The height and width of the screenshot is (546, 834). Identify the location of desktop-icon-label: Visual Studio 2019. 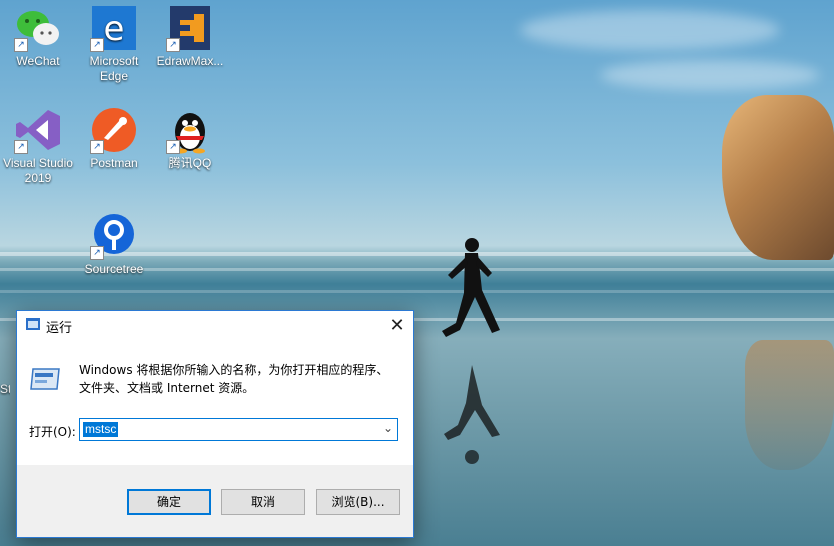
(38, 170).